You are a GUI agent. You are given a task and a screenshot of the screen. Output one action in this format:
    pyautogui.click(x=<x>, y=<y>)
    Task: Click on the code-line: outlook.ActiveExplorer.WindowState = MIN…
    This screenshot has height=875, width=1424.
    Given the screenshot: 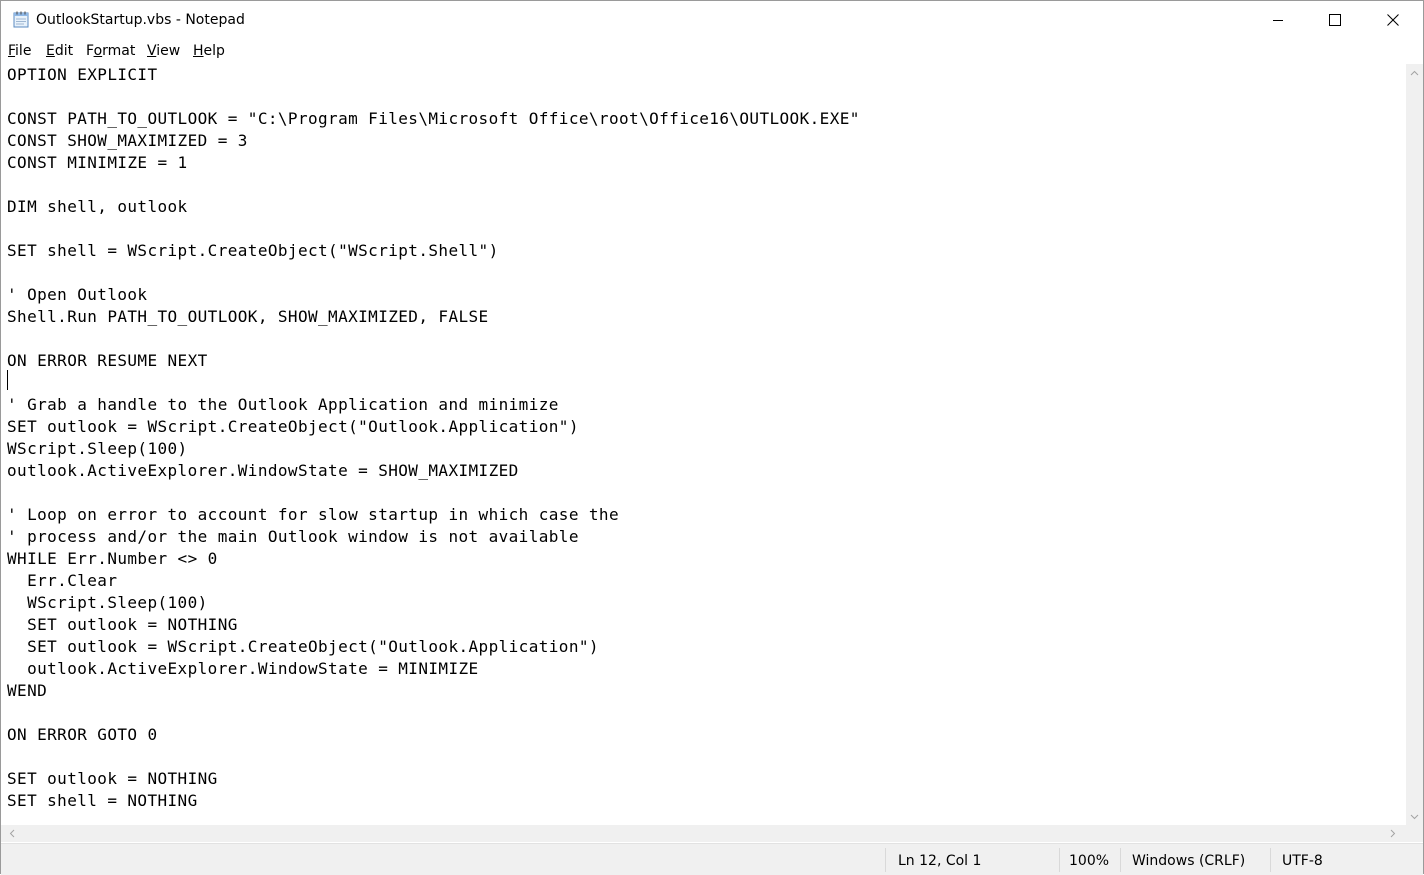 What is the action you would take?
    pyautogui.click(x=243, y=668)
    